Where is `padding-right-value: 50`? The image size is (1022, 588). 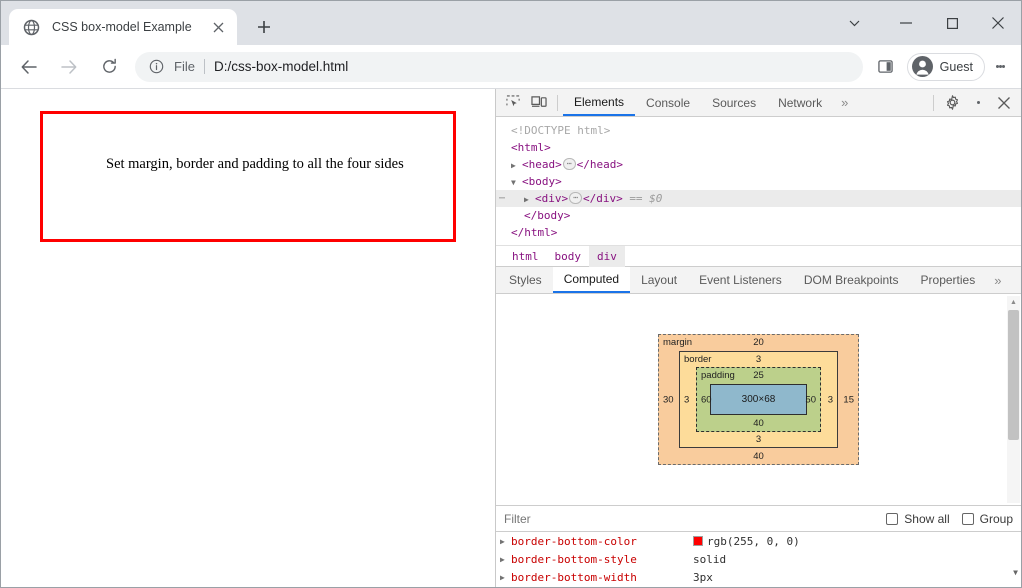
padding-right-value: 50 is located at coordinates (810, 399).